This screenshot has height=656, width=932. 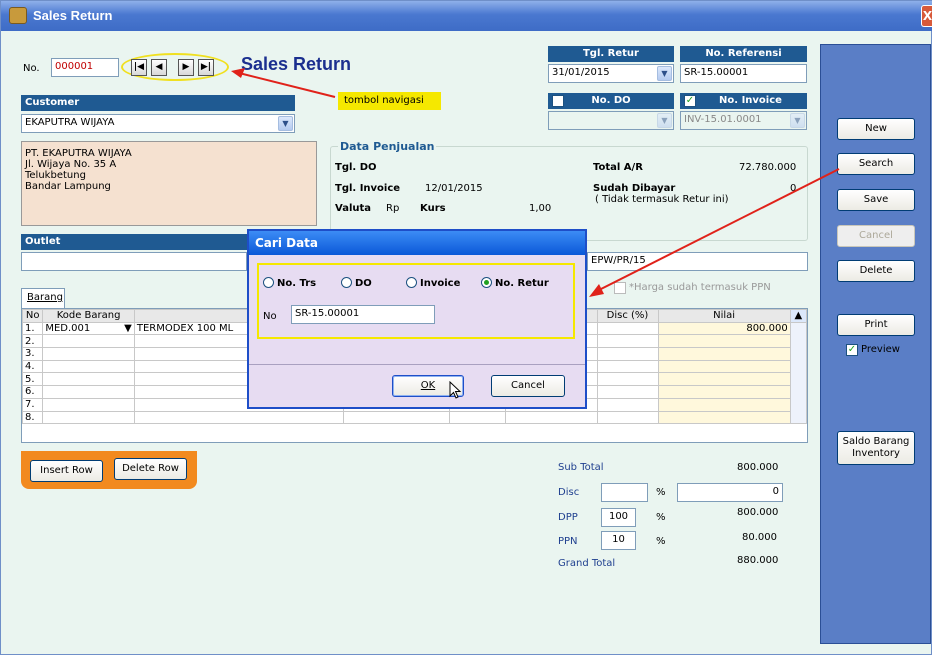 I want to click on nav-arrowhead, so click(x=238, y=73).